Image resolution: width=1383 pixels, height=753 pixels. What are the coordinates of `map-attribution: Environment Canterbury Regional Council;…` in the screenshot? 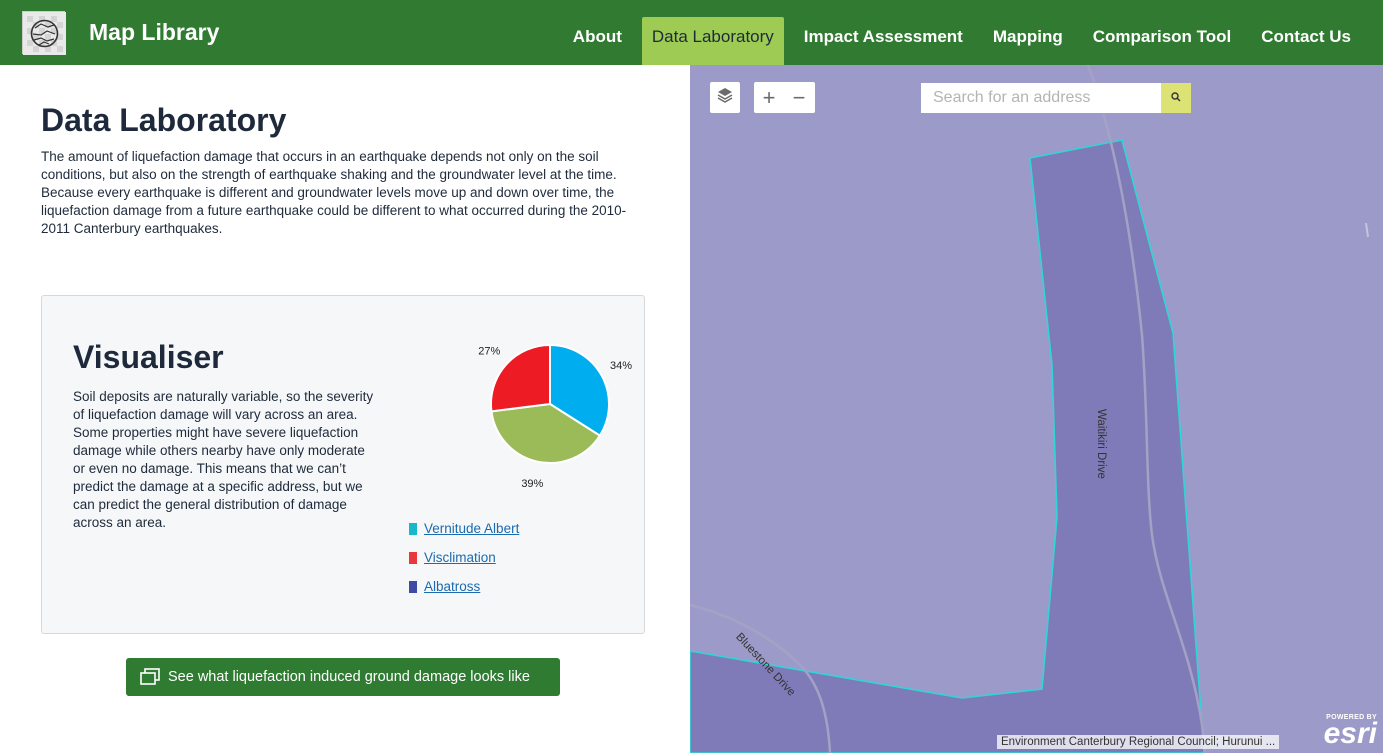 It's located at (1138, 742).